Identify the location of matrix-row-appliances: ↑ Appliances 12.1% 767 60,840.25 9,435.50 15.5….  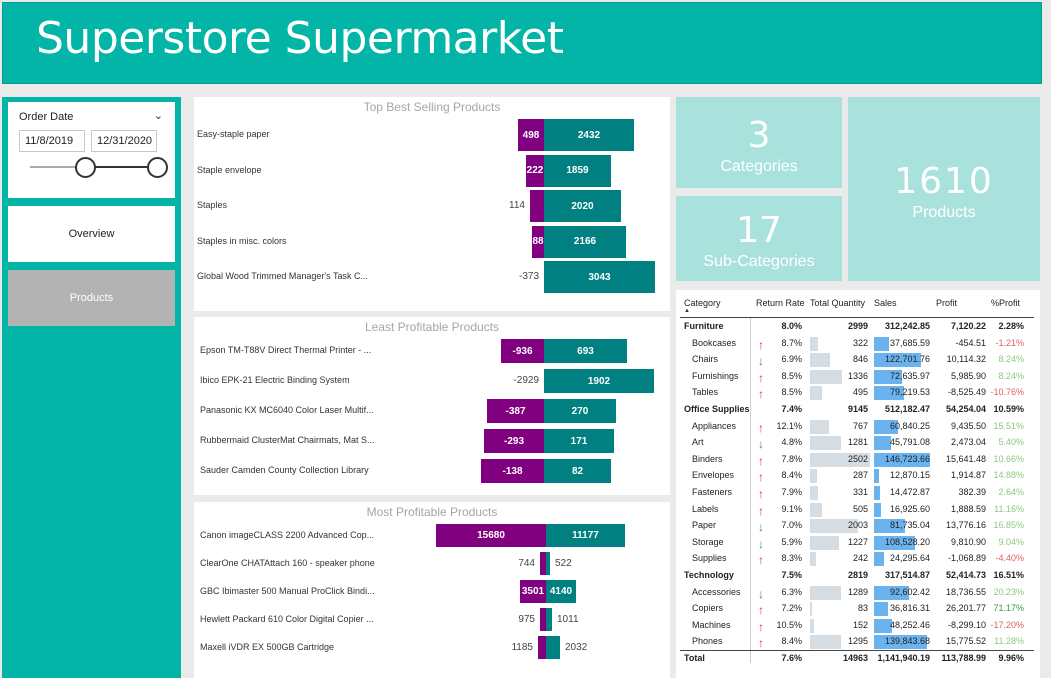
(858, 427).